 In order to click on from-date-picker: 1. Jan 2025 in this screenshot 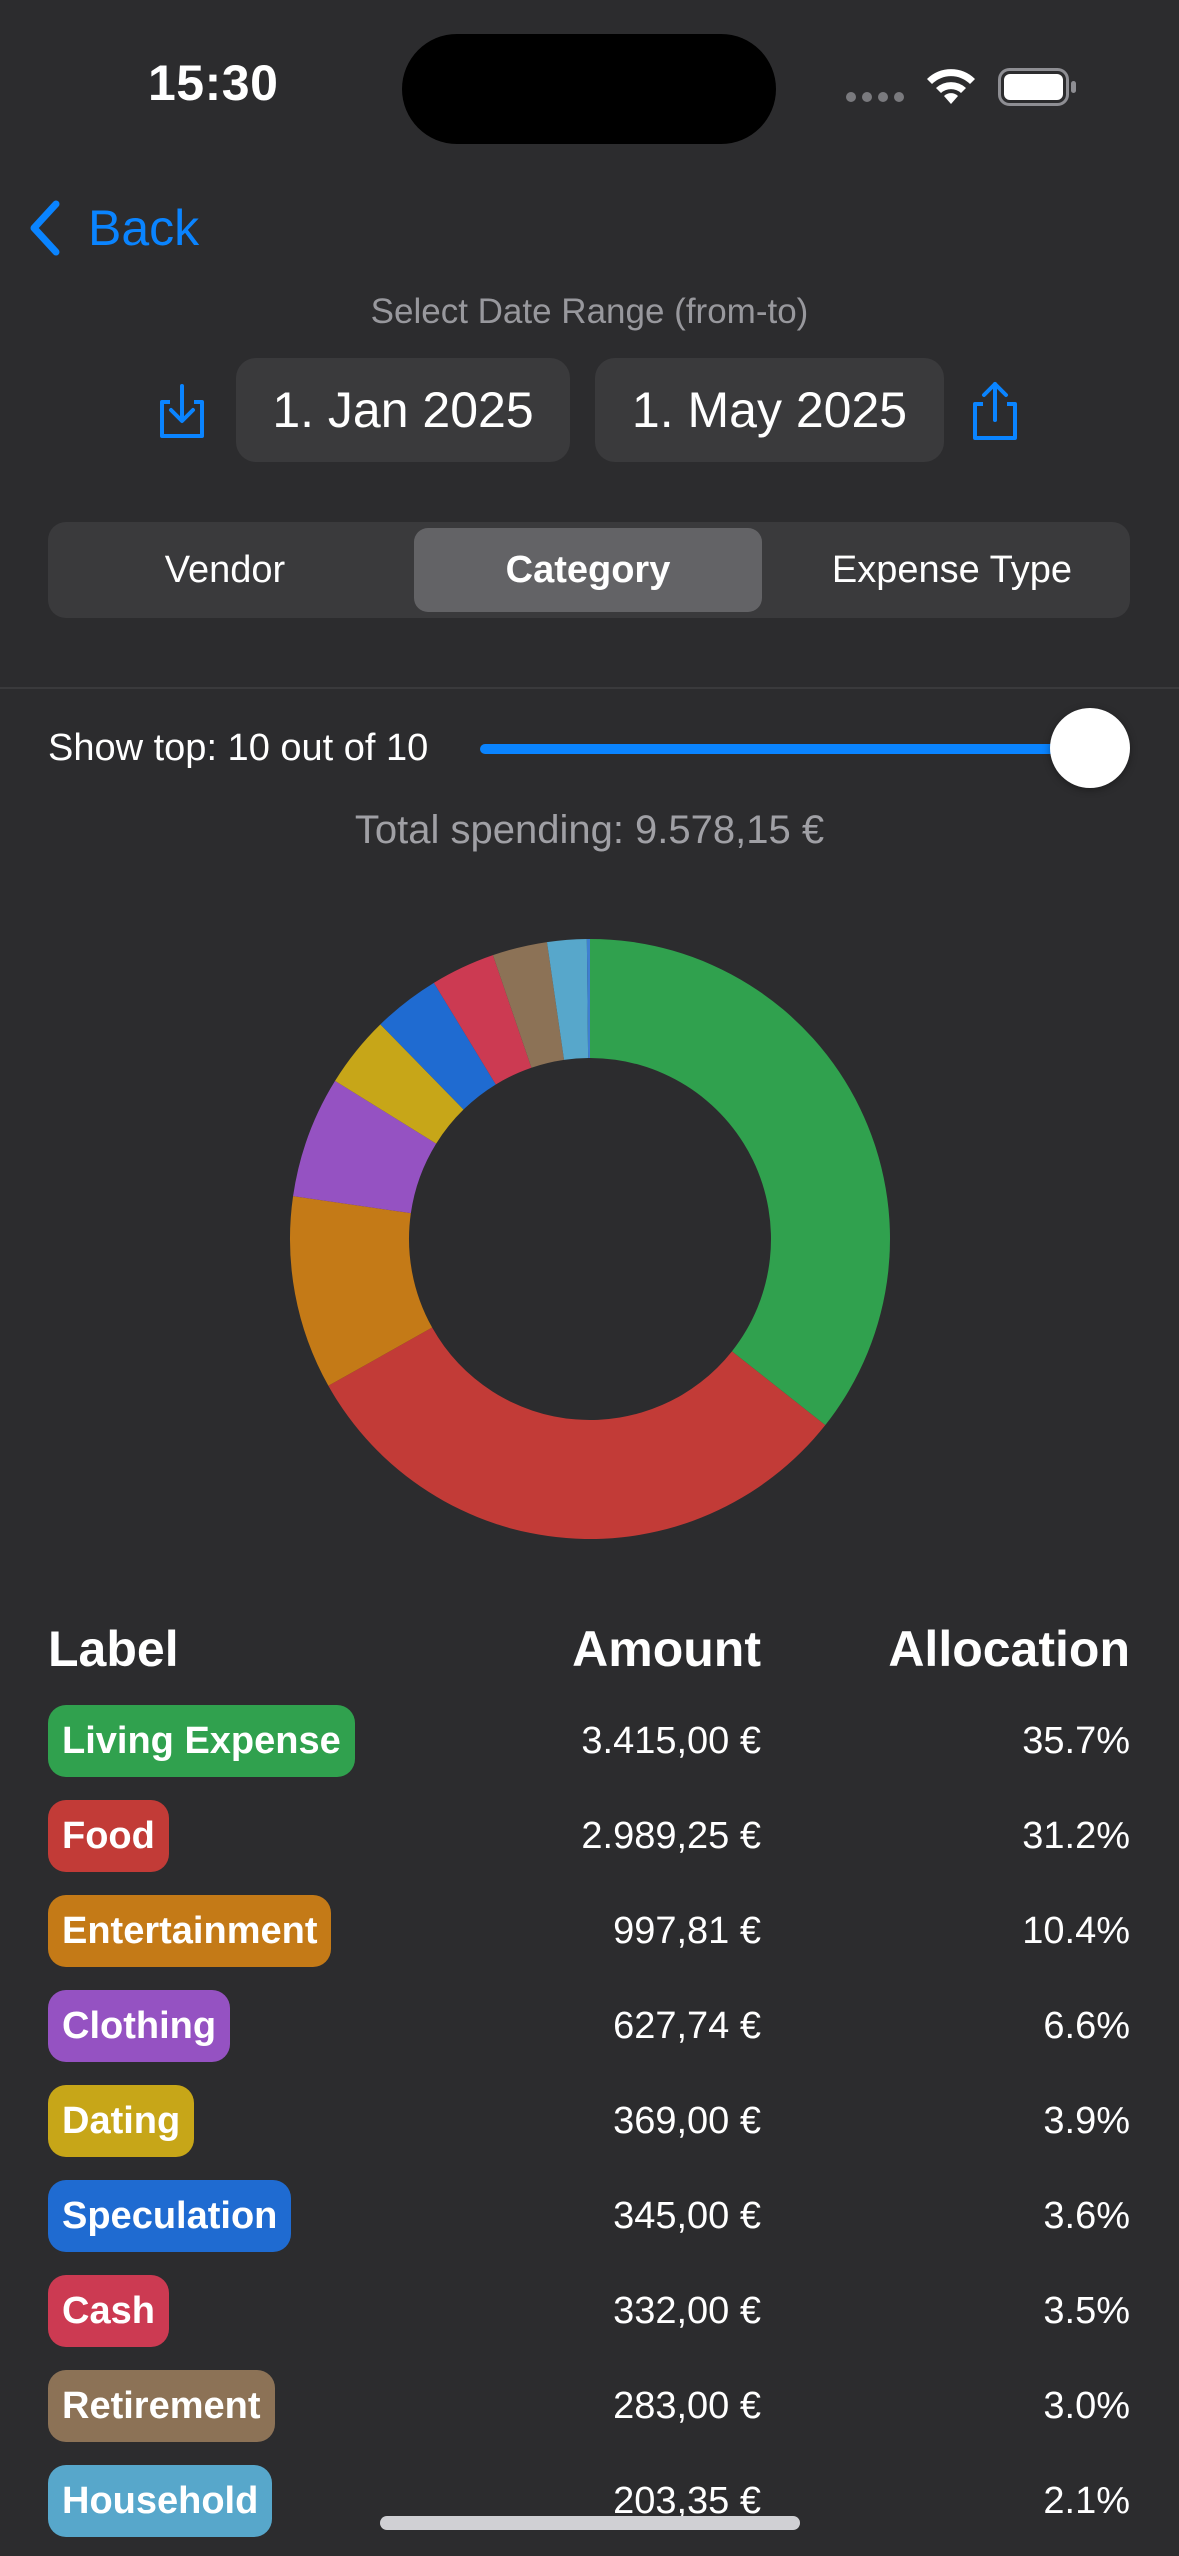, I will do `click(403, 410)`.